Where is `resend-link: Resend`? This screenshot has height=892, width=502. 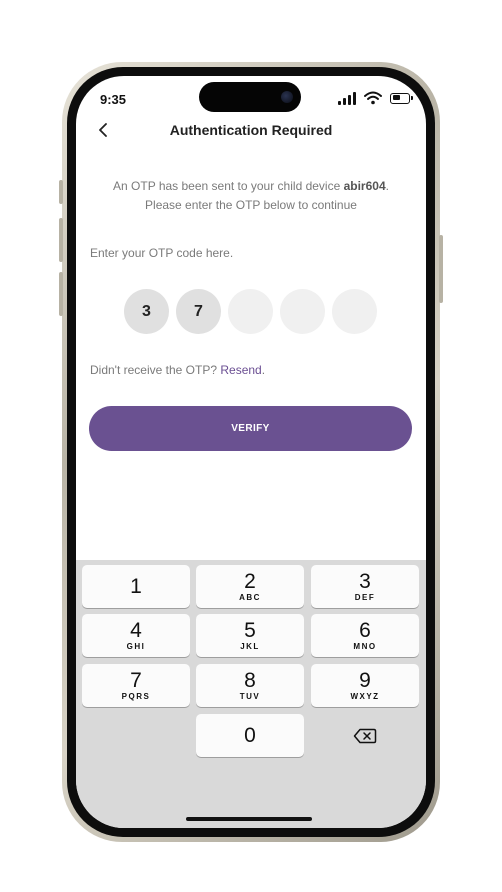
resend-link: Resend is located at coordinates (240, 370).